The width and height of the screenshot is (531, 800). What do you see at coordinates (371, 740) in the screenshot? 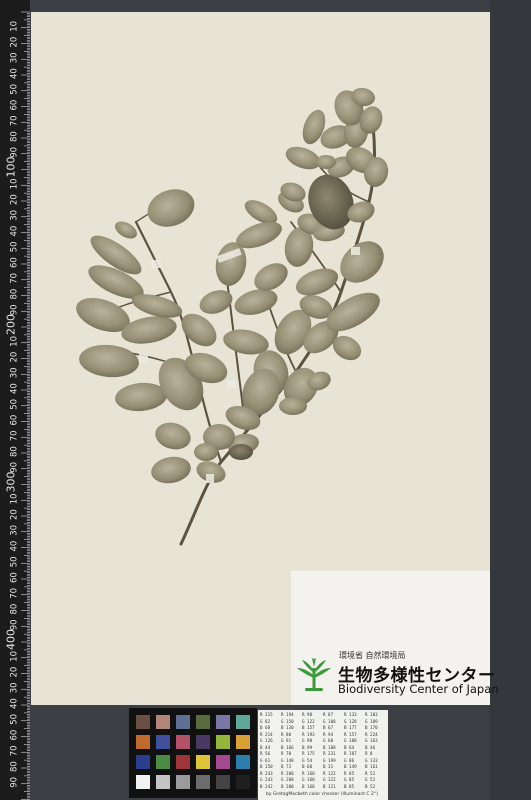
I see `reference-value: G 163` at bounding box center [371, 740].